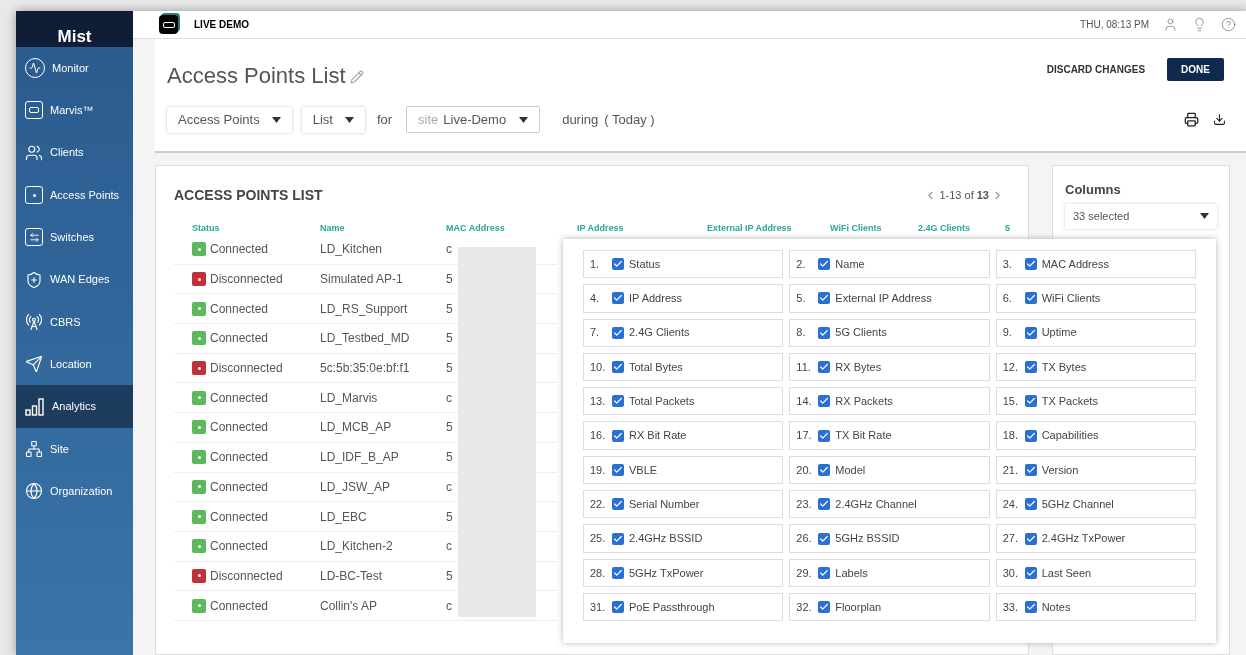 The width and height of the screenshot is (1246, 655). I want to click on status-text: Connected, so click(239, 309).